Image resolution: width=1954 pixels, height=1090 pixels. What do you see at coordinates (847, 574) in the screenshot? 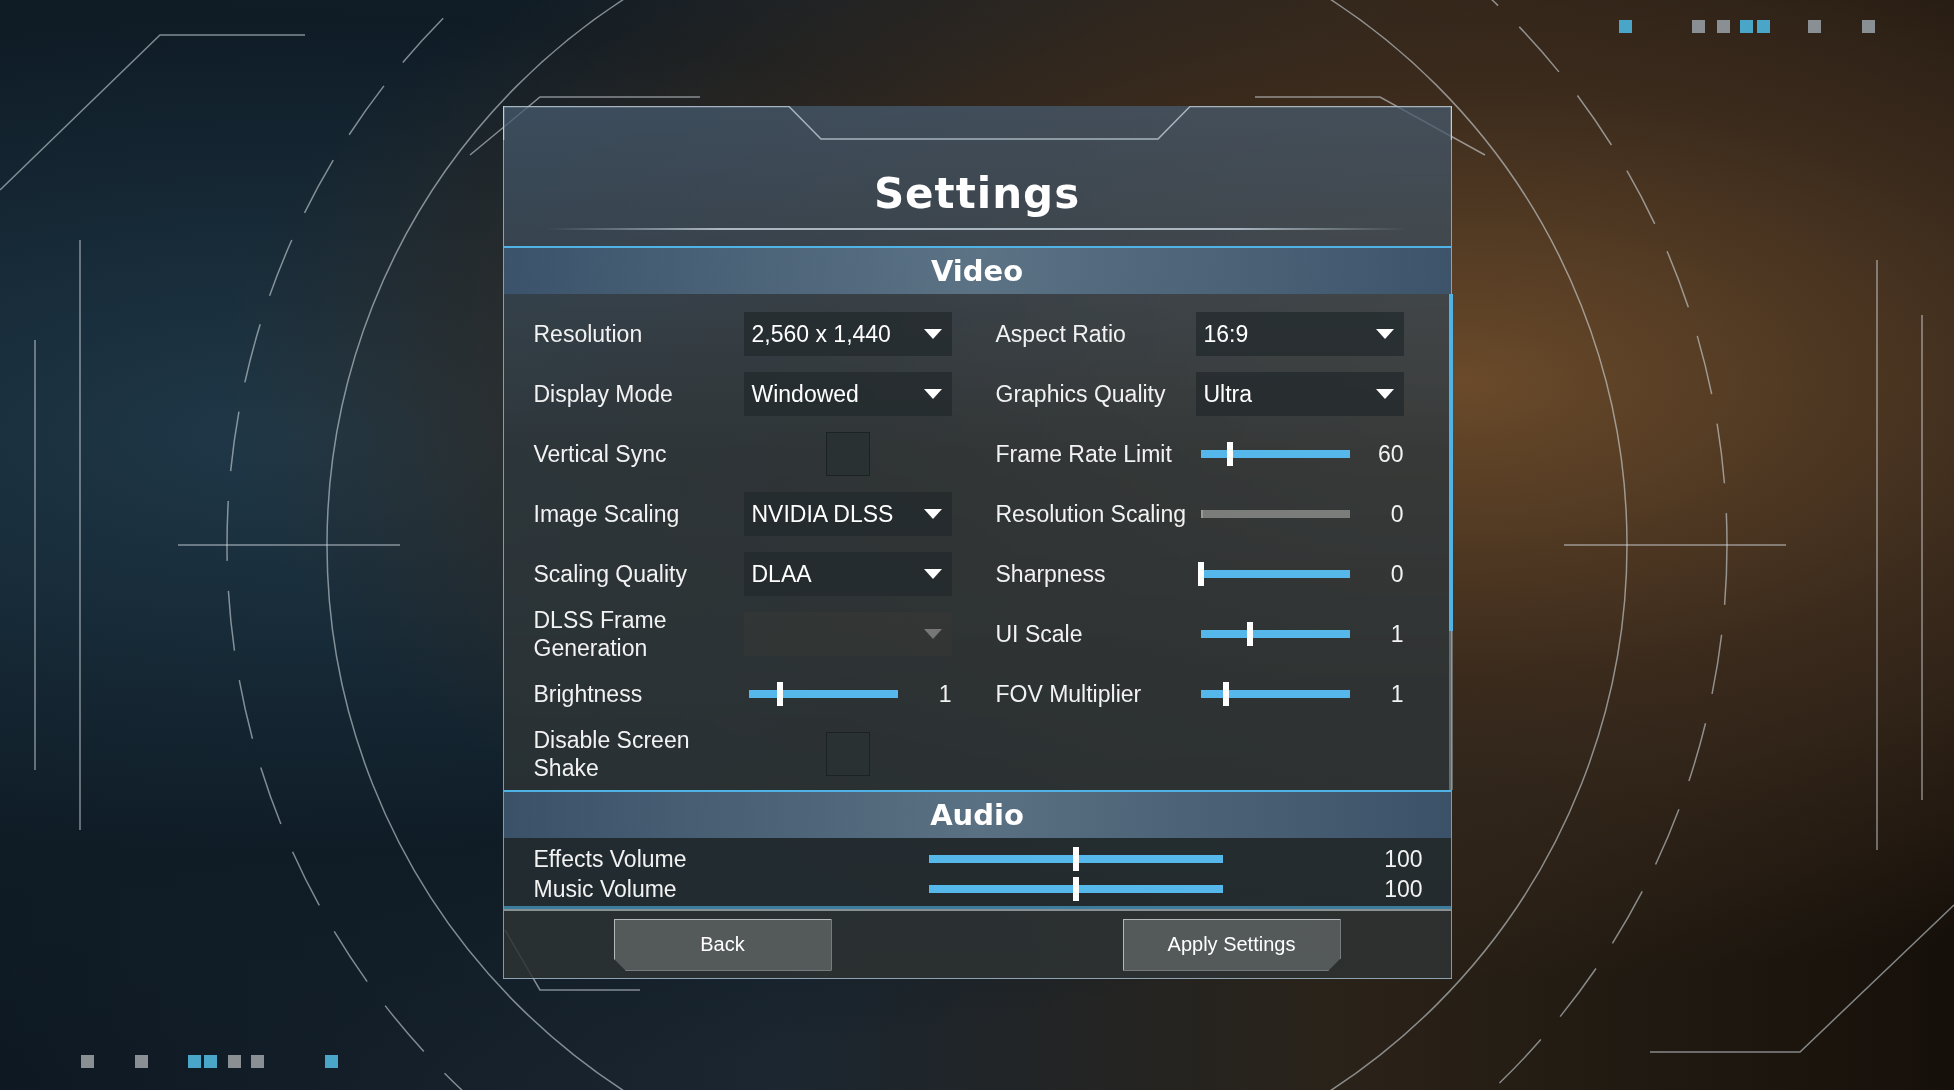
I see `dropdown: DLAA` at bounding box center [847, 574].